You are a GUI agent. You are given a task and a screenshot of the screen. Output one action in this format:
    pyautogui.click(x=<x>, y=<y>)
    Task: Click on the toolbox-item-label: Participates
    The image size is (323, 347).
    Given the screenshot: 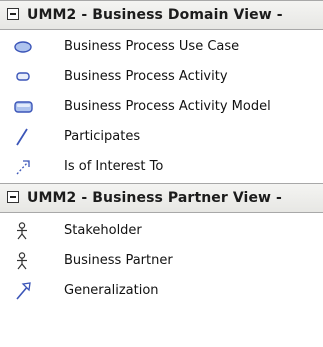 What is the action you would take?
    pyautogui.click(x=102, y=136)
    